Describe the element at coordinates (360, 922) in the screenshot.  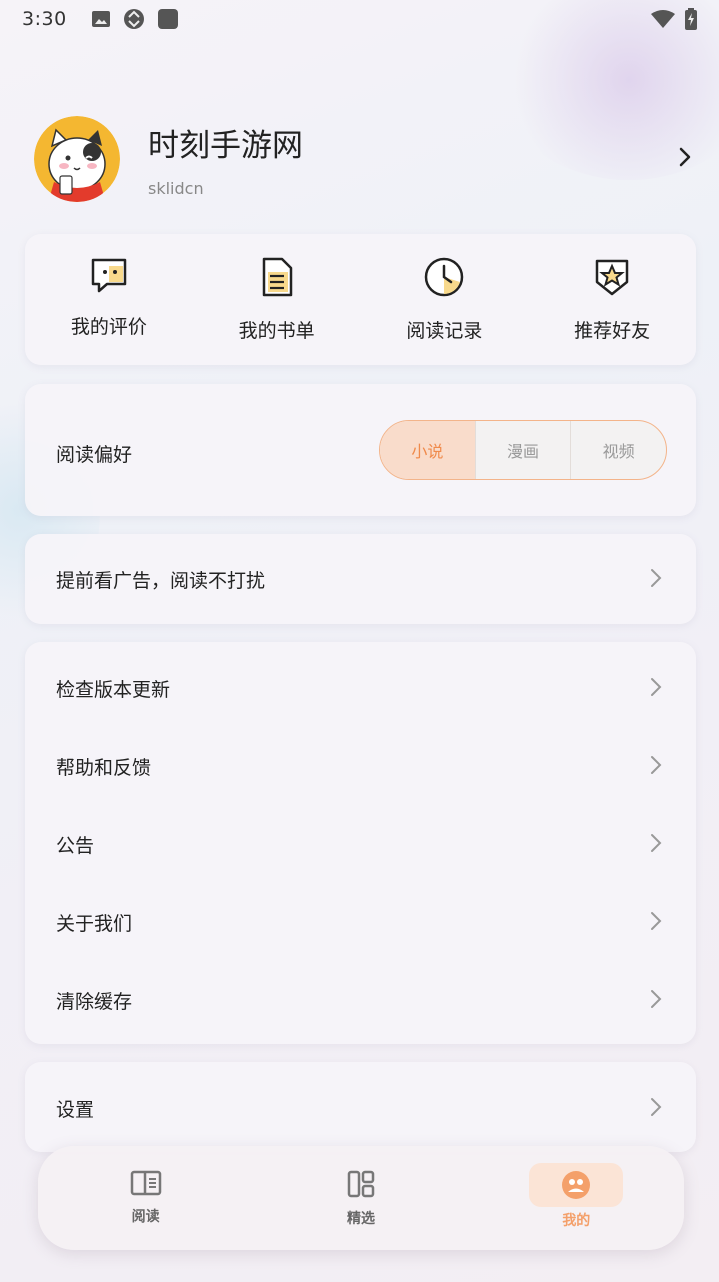
I see `menu-item-about-us: 关于我们` at that location.